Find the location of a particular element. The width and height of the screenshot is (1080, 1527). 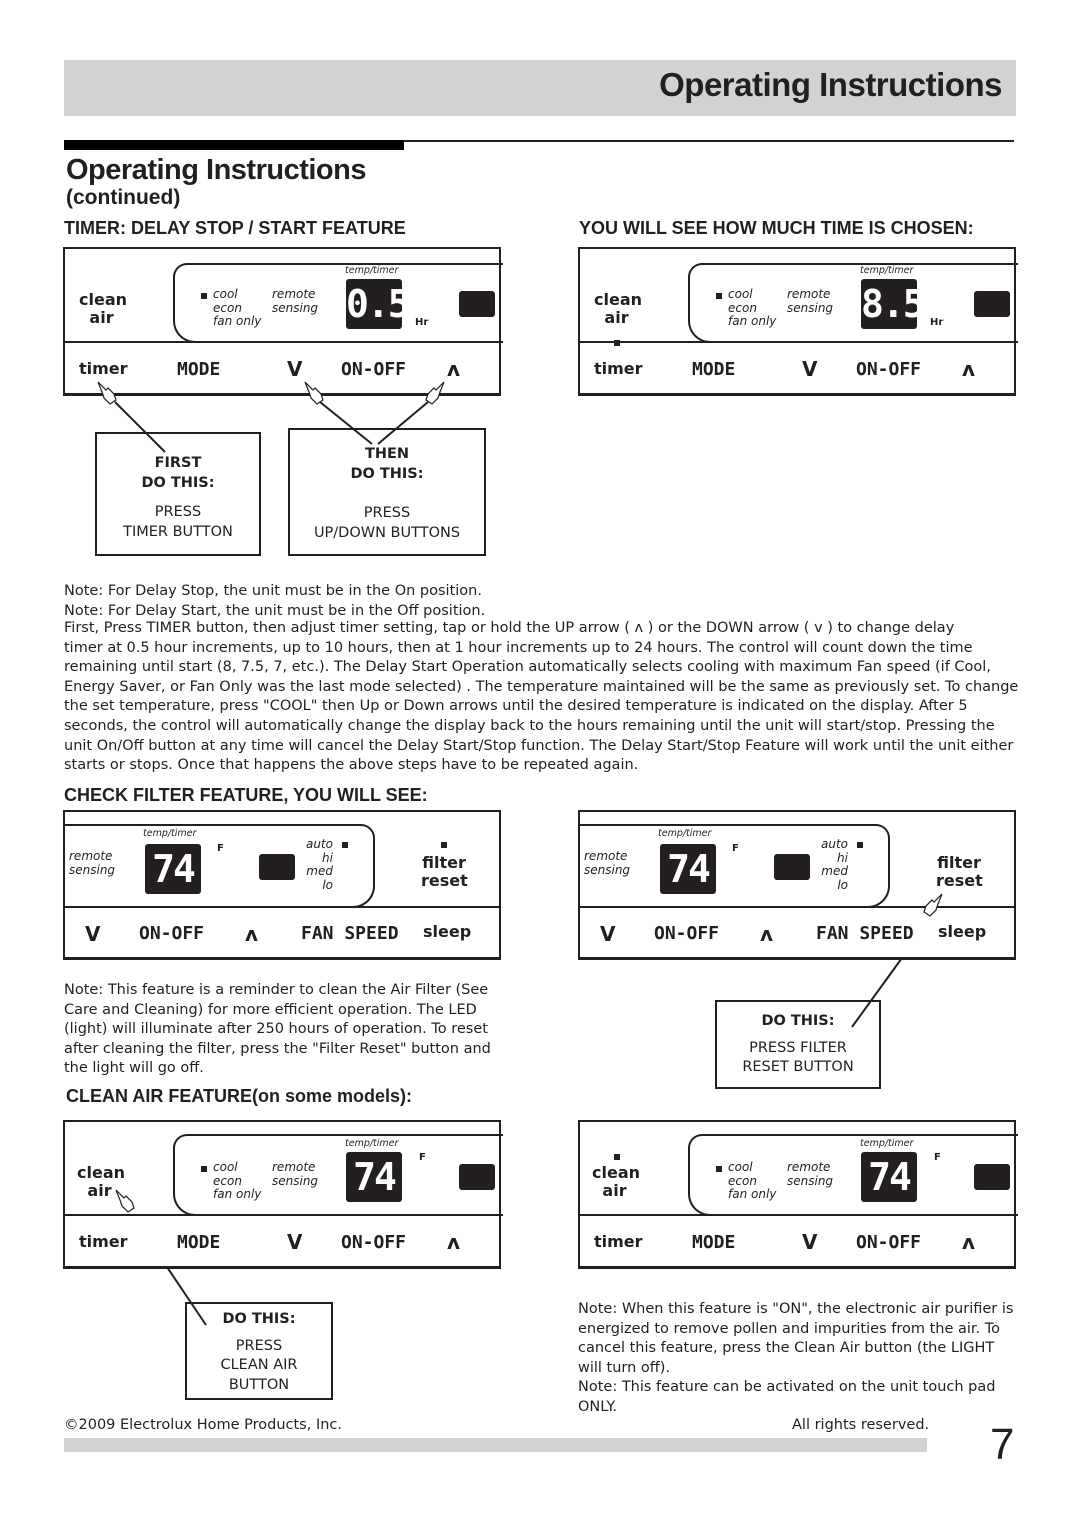

fan-speed-indicators: auto hi med lo is located at coordinates (319, 864).